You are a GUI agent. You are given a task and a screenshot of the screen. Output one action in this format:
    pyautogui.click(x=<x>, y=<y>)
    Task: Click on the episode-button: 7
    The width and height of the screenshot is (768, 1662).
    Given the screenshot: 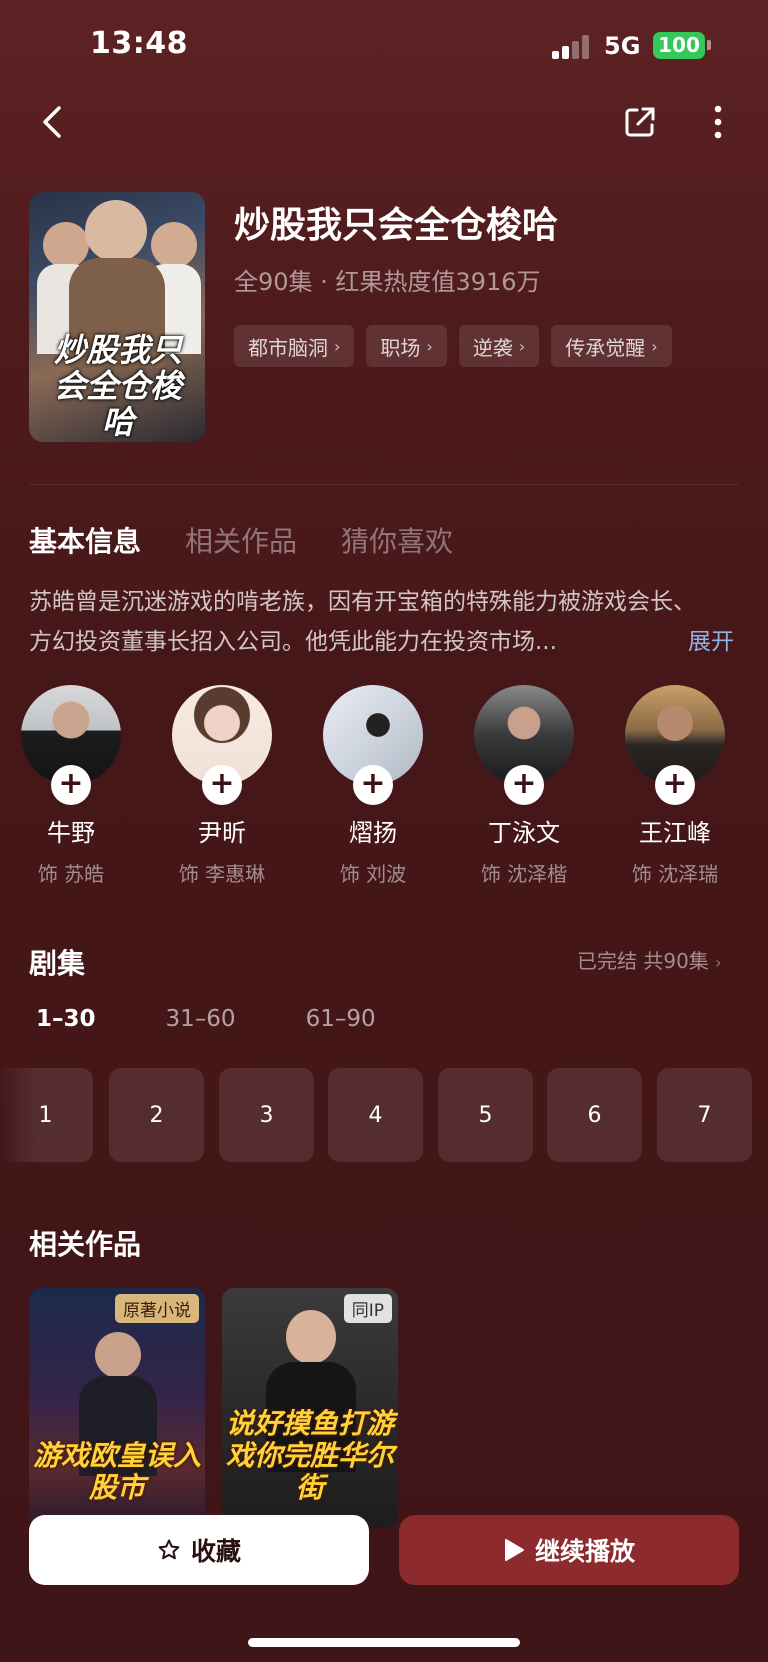 What is the action you would take?
    pyautogui.click(x=704, y=1115)
    